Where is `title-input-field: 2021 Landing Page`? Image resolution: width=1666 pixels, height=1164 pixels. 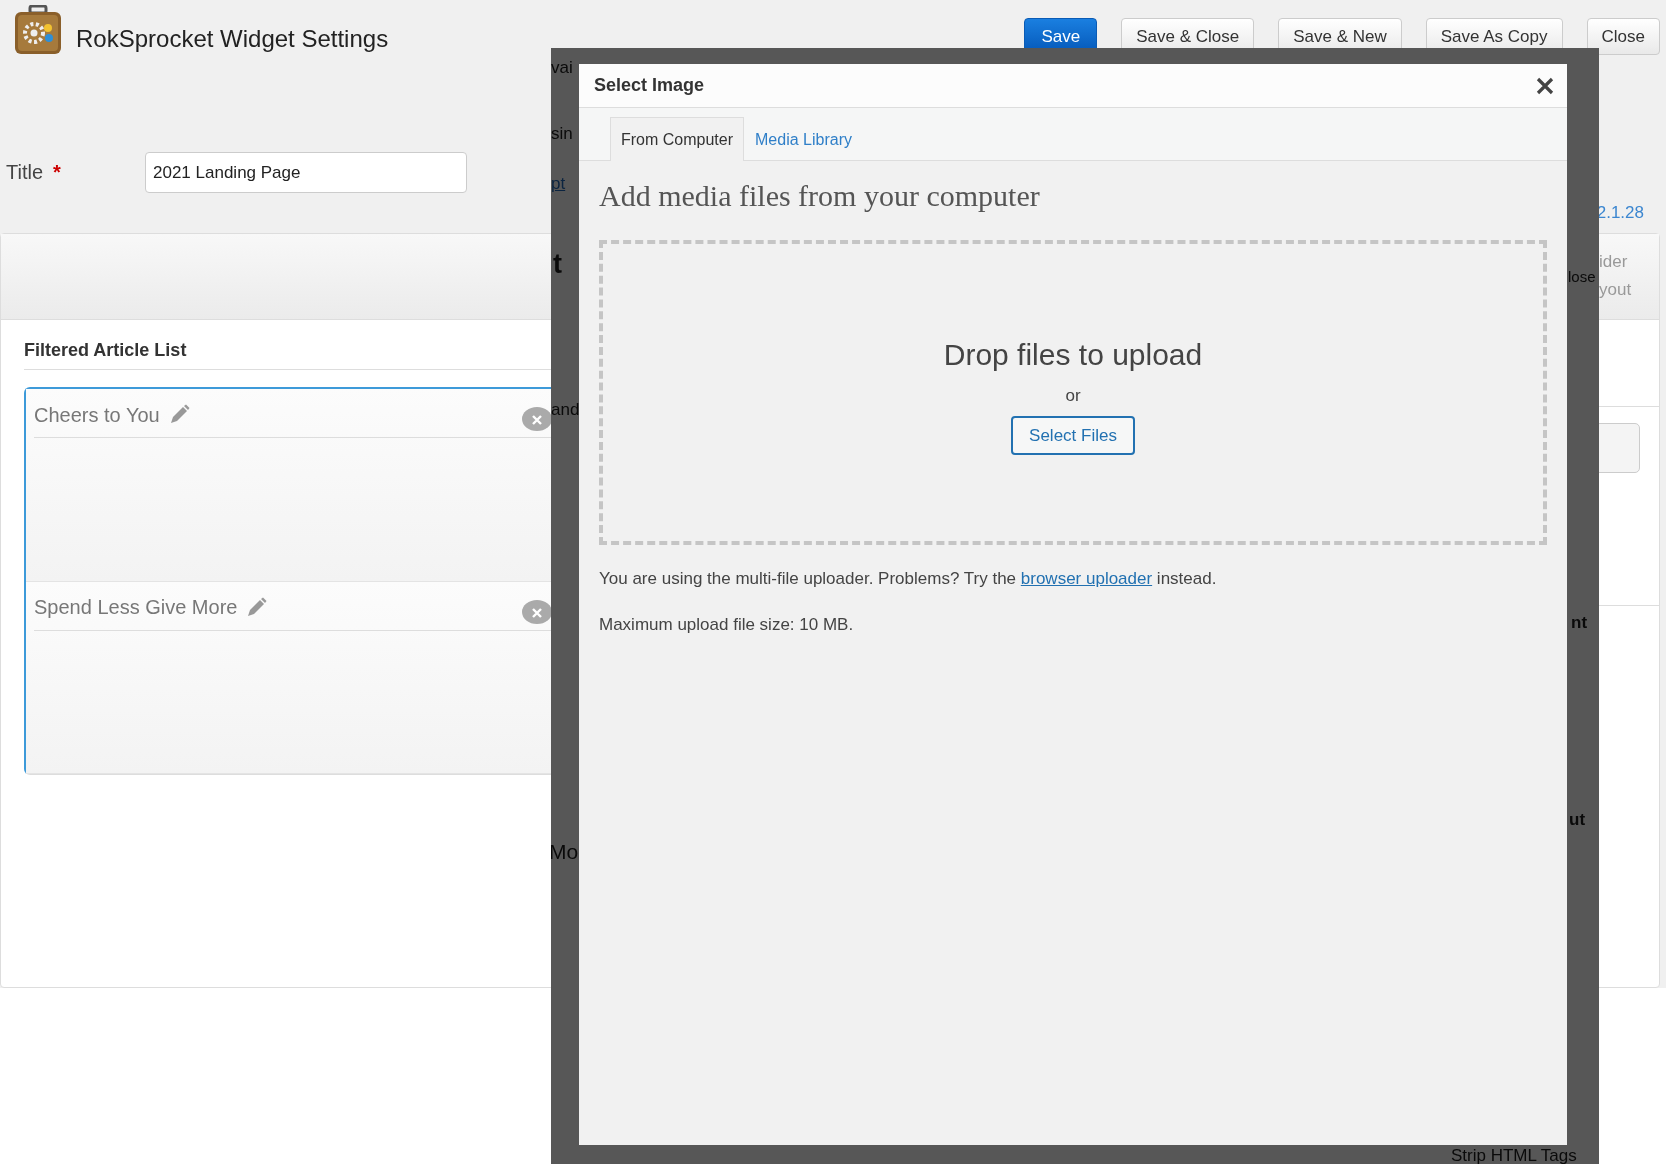
title-input-field: 2021 Landing Page is located at coordinates (306, 172).